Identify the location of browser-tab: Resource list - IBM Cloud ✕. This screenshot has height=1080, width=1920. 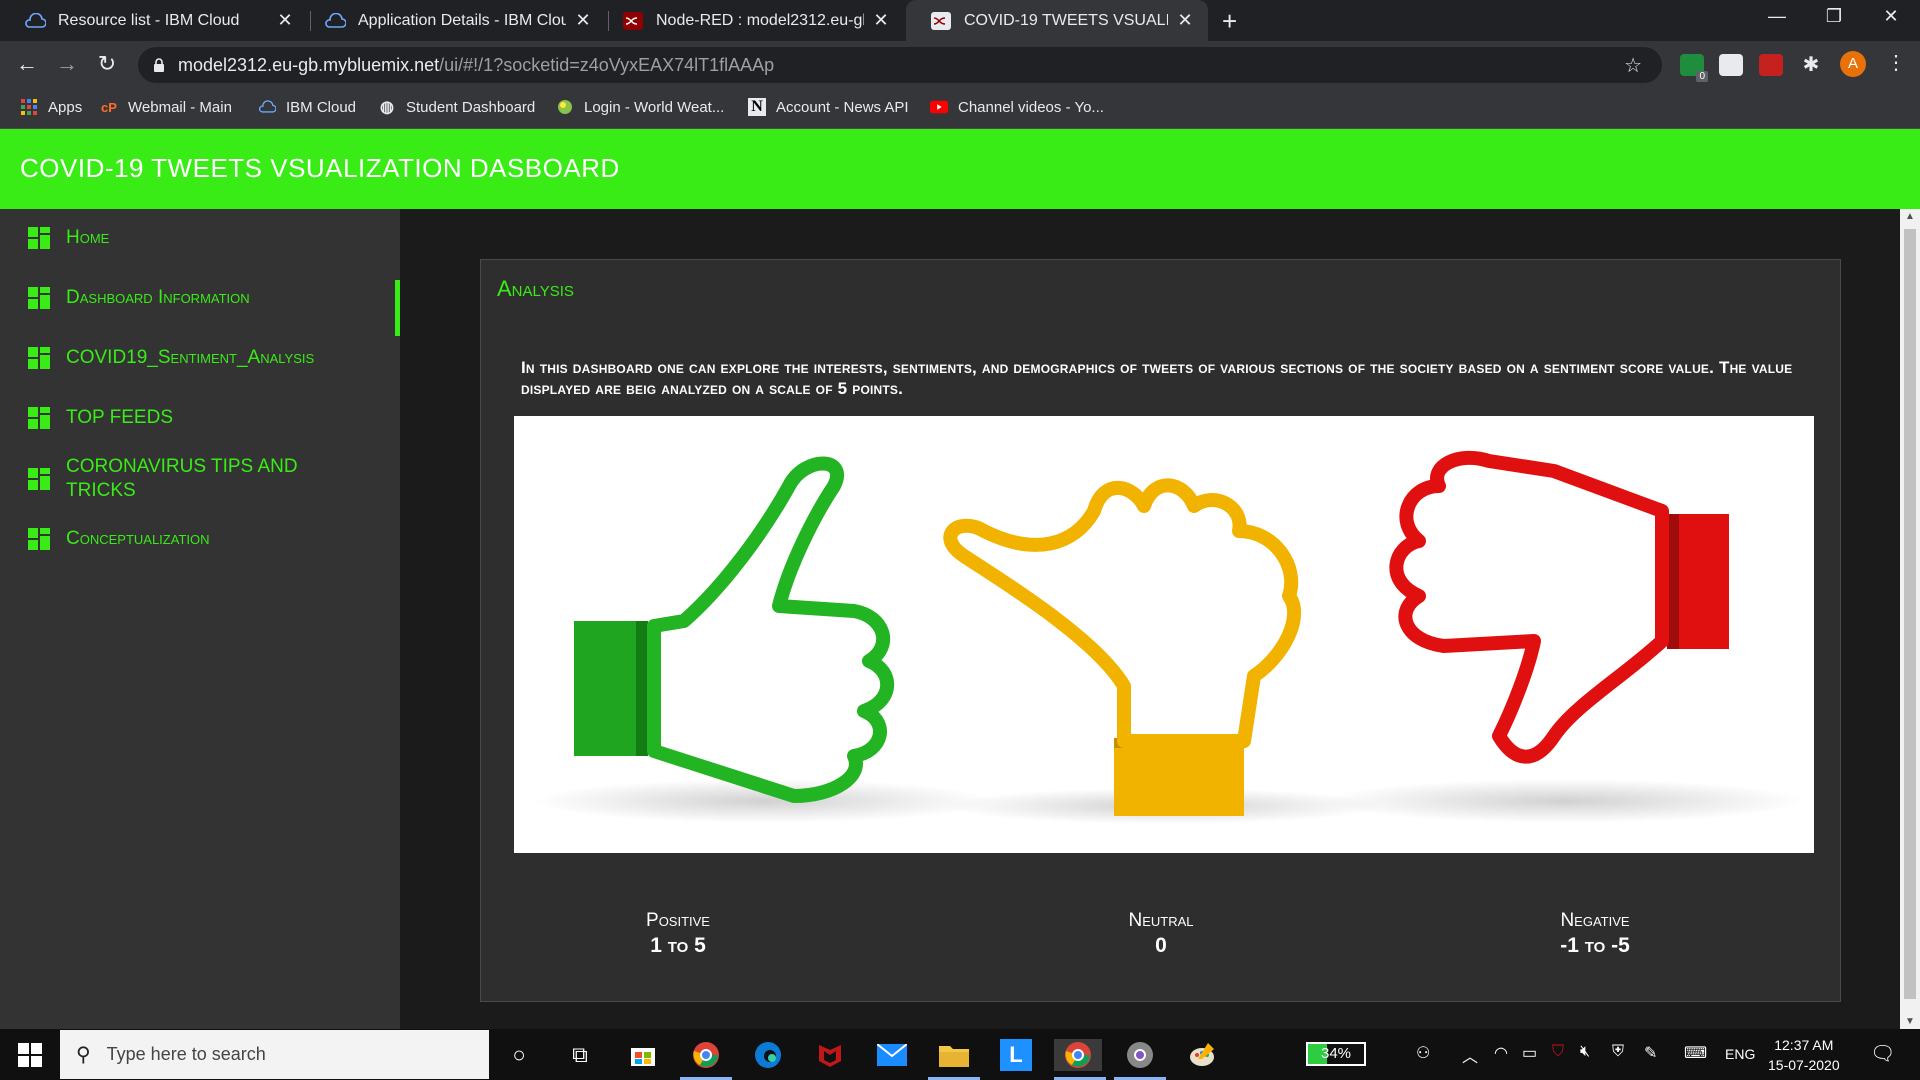
(154, 20).